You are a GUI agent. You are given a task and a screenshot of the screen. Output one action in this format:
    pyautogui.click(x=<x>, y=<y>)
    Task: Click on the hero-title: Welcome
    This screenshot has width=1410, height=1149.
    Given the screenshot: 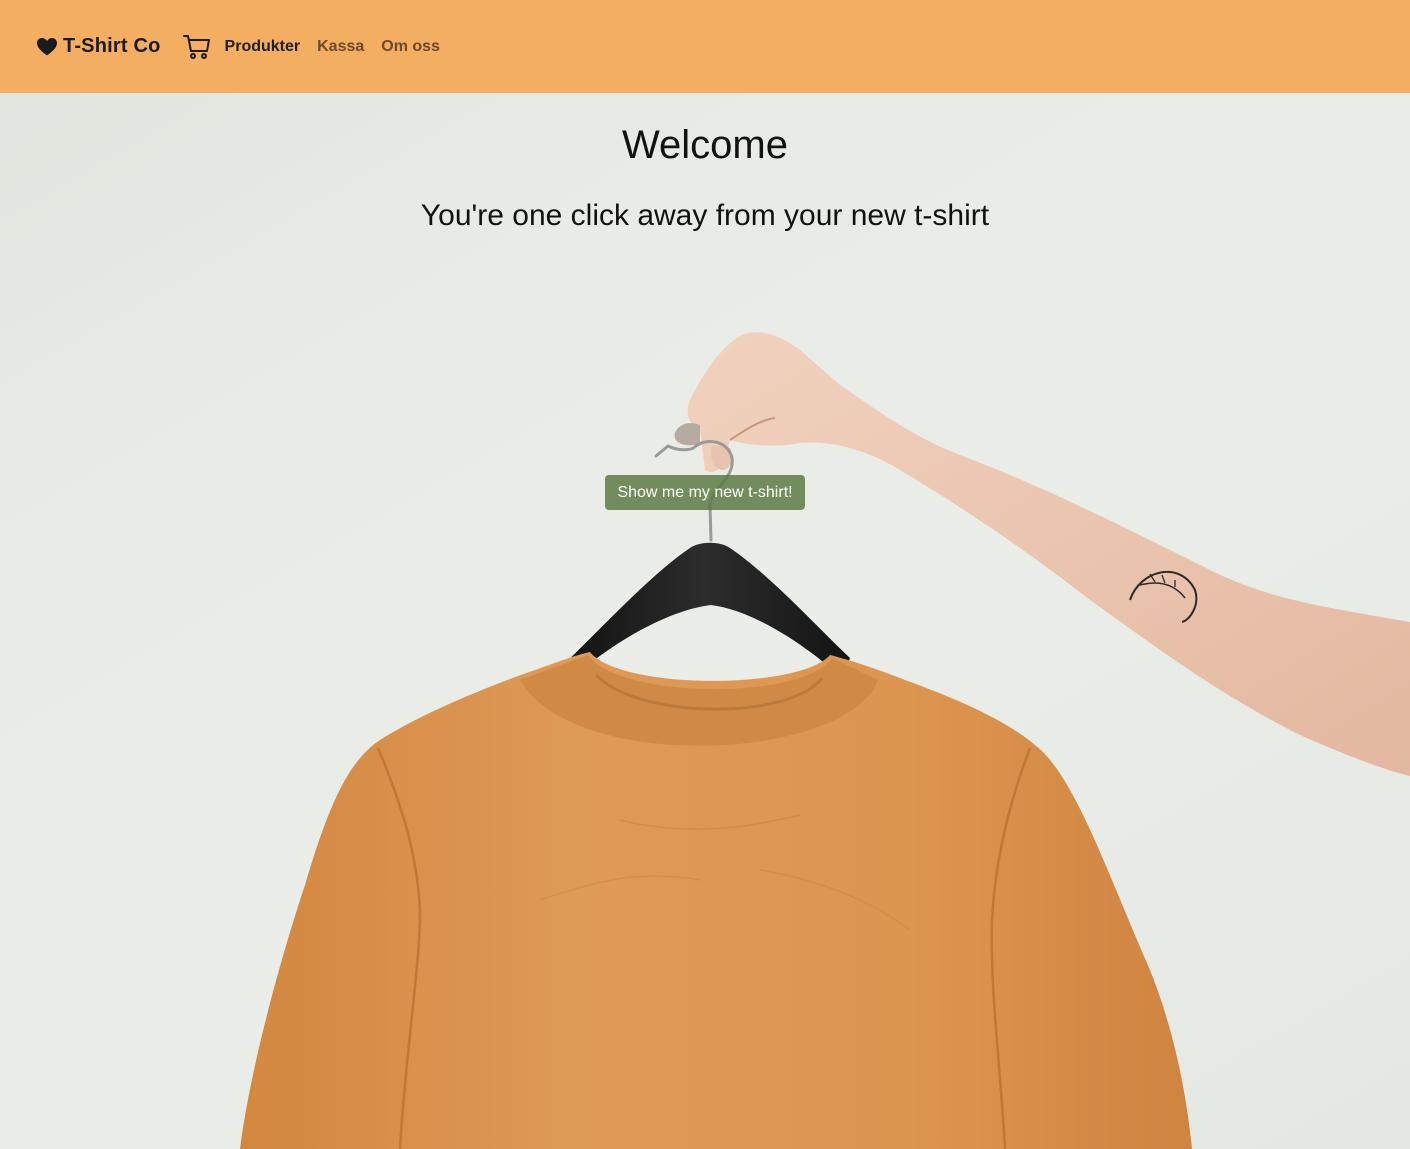 What is the action you would take?
    pyautogui.click(x=705, y=145)
    